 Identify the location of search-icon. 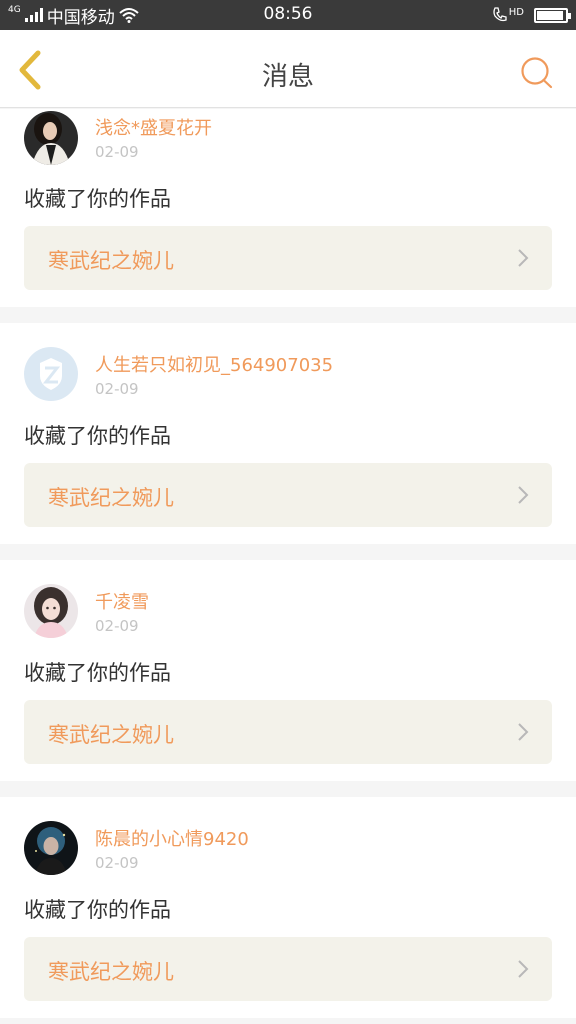
(537, 73).